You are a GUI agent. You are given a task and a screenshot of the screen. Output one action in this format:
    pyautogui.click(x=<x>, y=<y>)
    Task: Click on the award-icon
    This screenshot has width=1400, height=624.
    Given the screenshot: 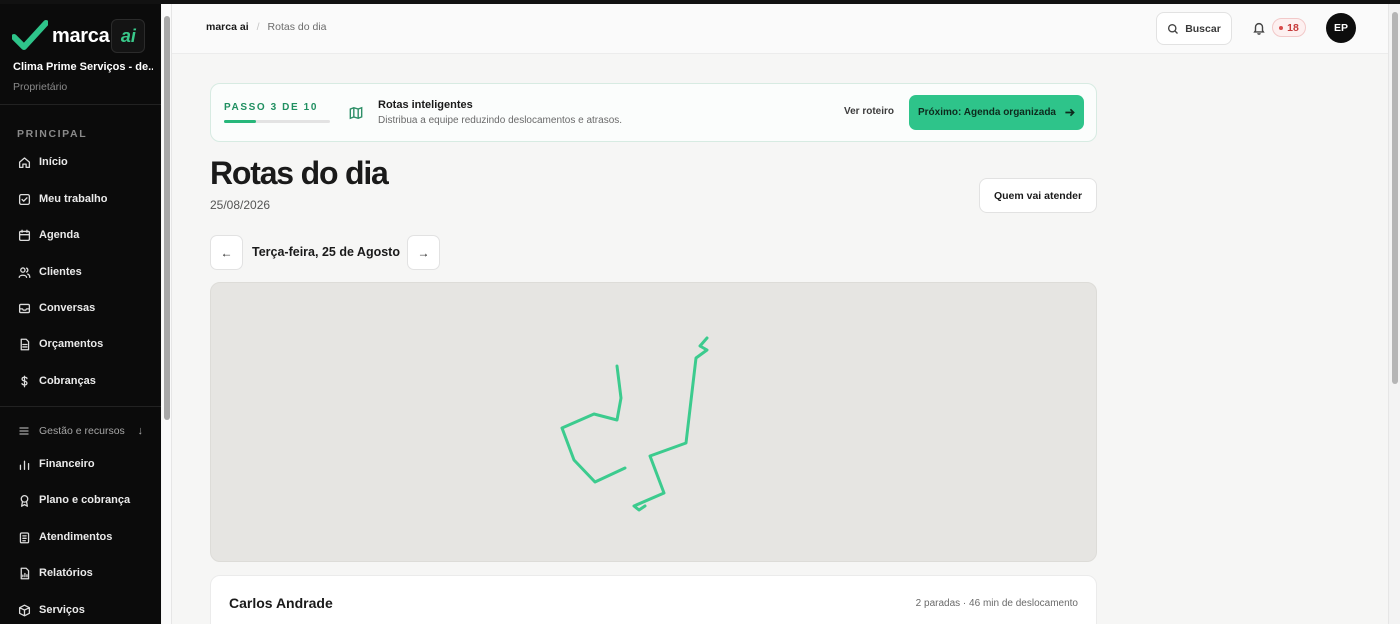 What is the action you would take?
    pyautogui.click(x=24, y=500)
    